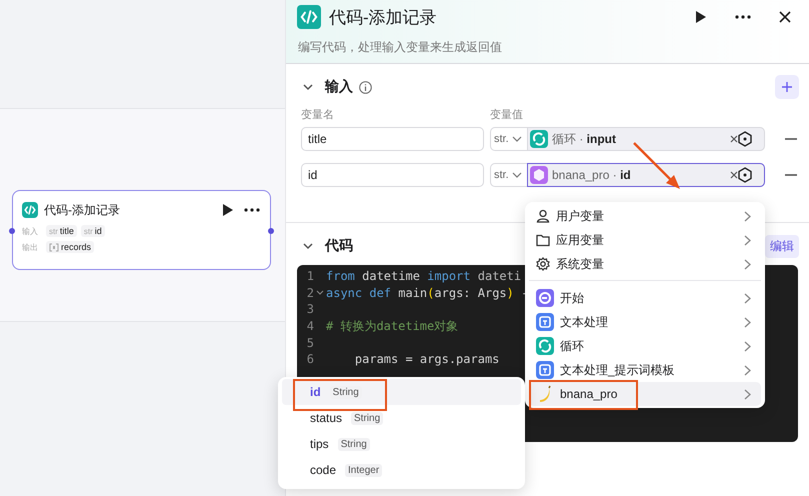 This screenshot has width=809, height=496. What do you see at coordinates (365, 87) in the screenshot?
I see `info-icon` at bounding box center [365, 87].